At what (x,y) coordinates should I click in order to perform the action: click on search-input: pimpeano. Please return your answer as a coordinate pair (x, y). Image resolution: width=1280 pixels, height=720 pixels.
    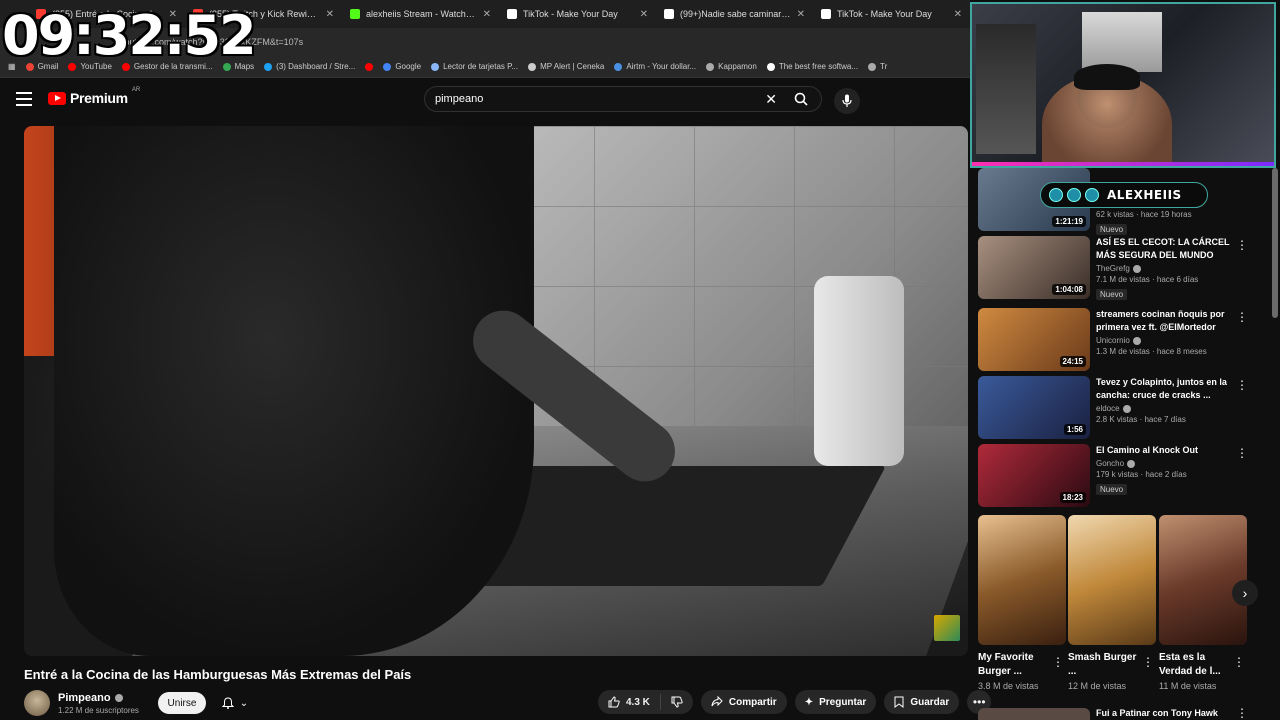
    Looking at the image, I should click on (459, 99).